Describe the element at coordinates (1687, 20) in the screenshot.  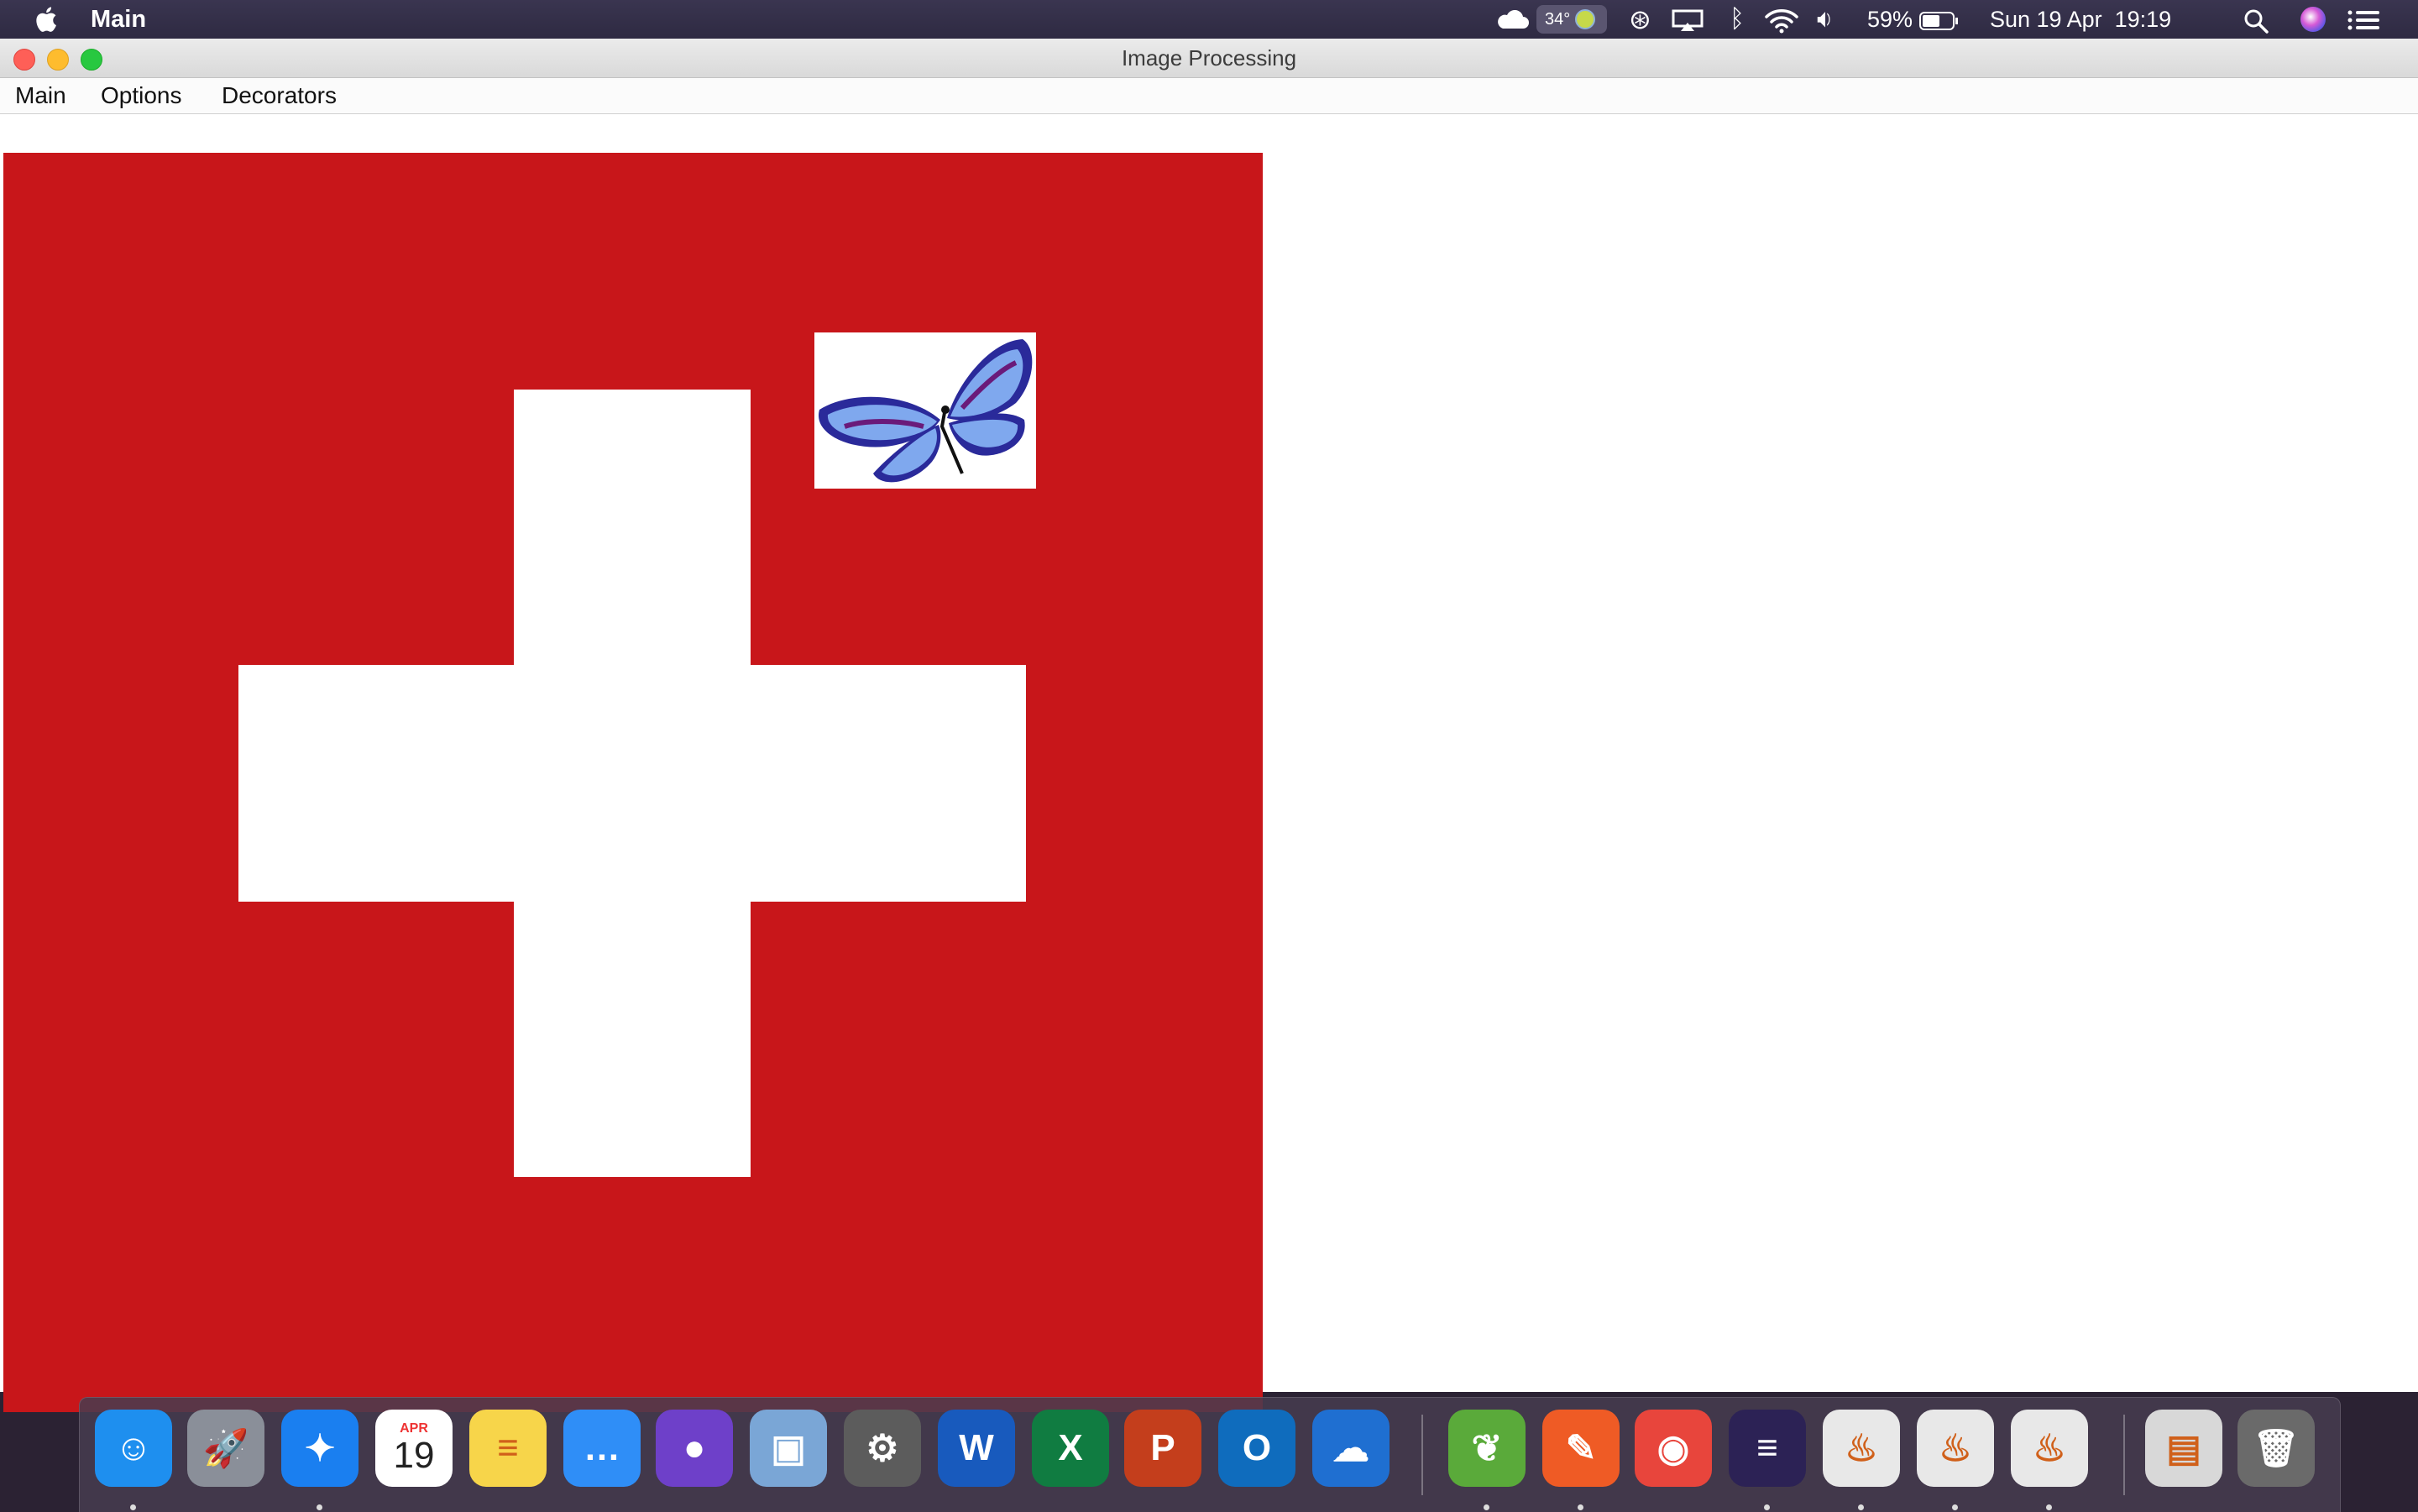
I see `airplay-icon` at that location.